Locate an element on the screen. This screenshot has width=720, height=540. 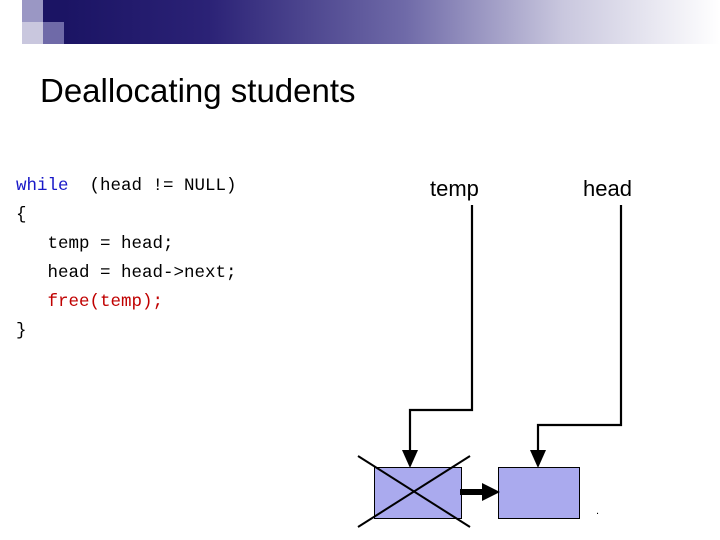
diagram-label-temp: temp is located at coordinates (454, 188).